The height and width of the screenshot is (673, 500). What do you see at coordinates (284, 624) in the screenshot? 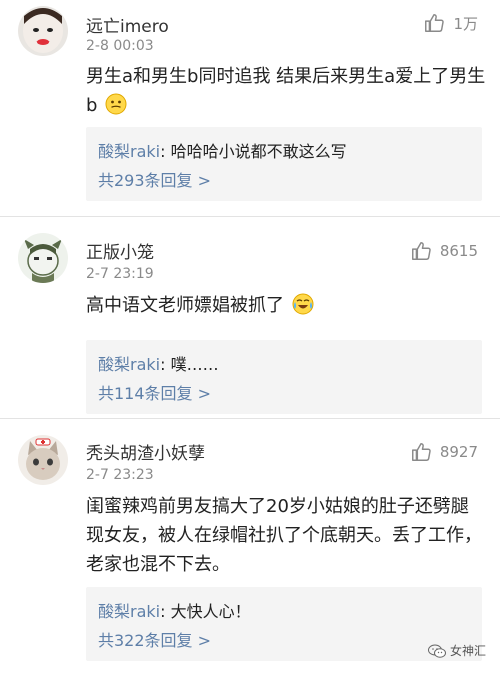
I see `reply-preview: 酸梨raki: 大快人心！ 共322条回复 >` at bounding box center [284, 624].